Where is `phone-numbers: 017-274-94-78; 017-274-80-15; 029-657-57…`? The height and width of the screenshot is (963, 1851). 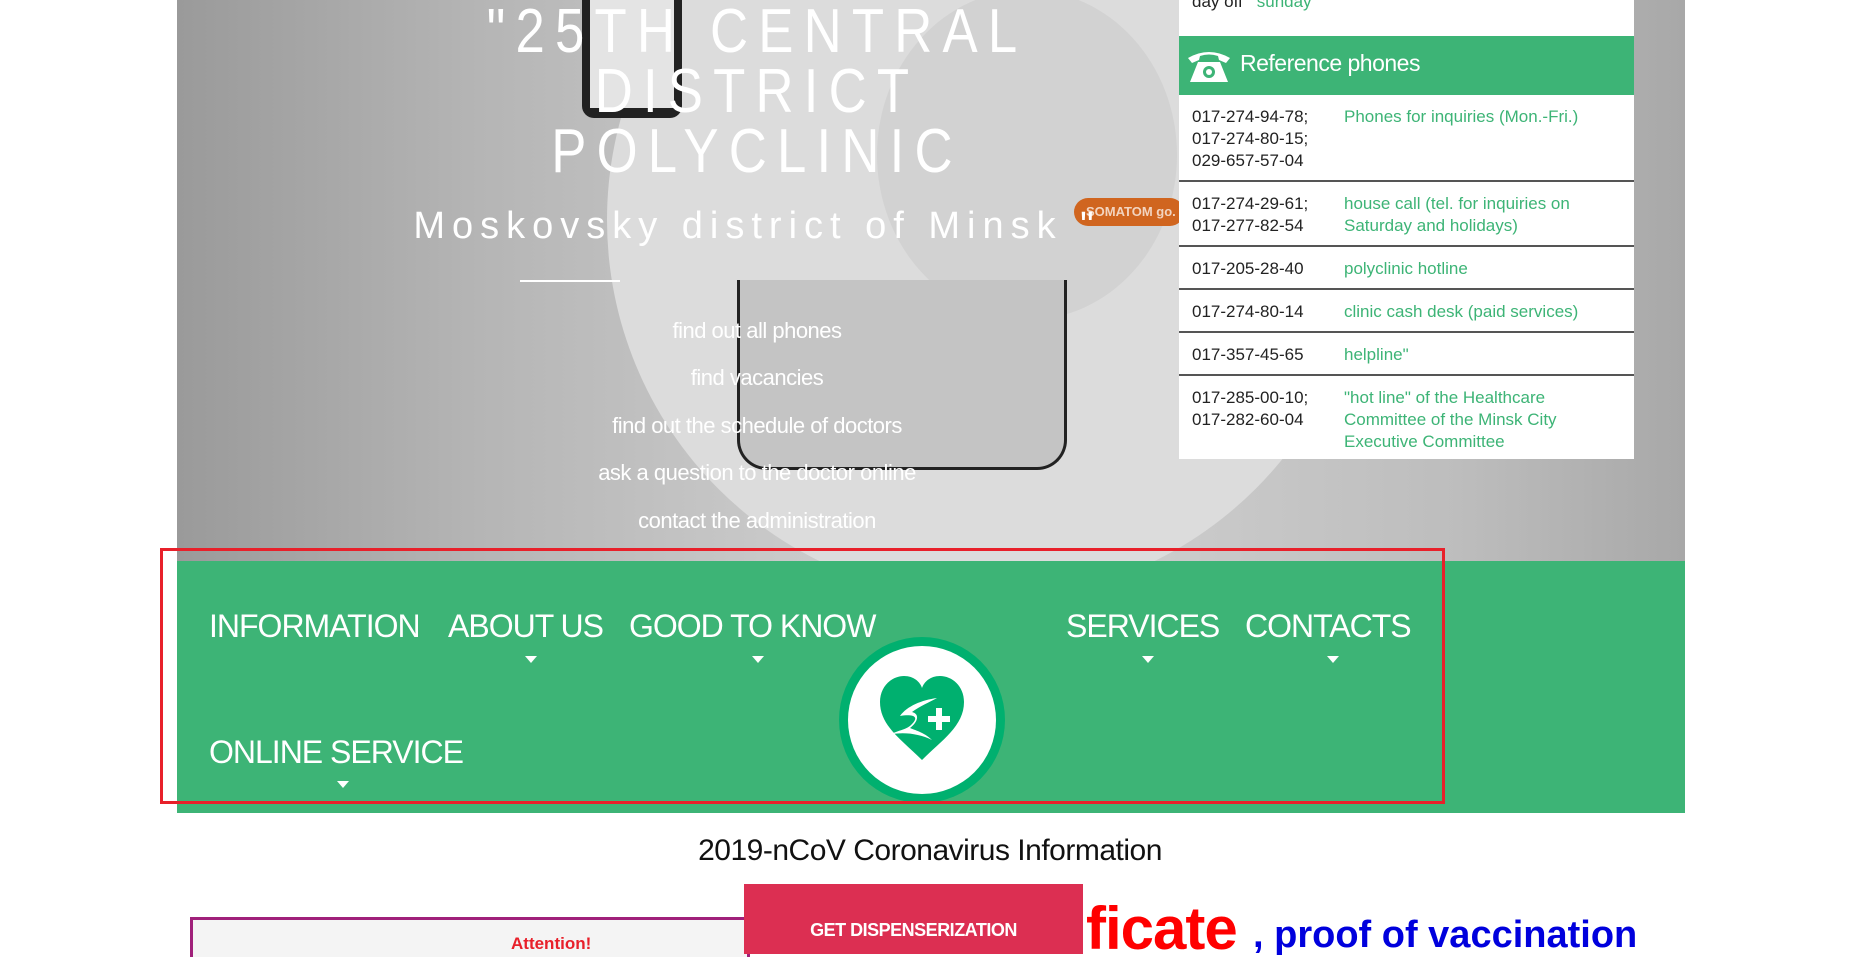 phone-numbers: 017-274-94-78; 017-274-80-15; 029-657-57… is located at coordinates (1268, 139).